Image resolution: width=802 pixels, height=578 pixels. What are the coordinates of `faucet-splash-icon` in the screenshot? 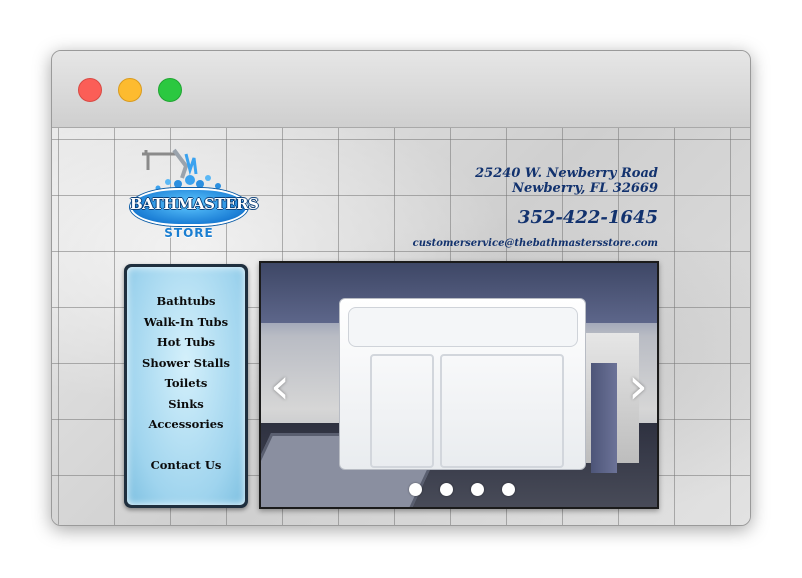 It's located at (181, 169).